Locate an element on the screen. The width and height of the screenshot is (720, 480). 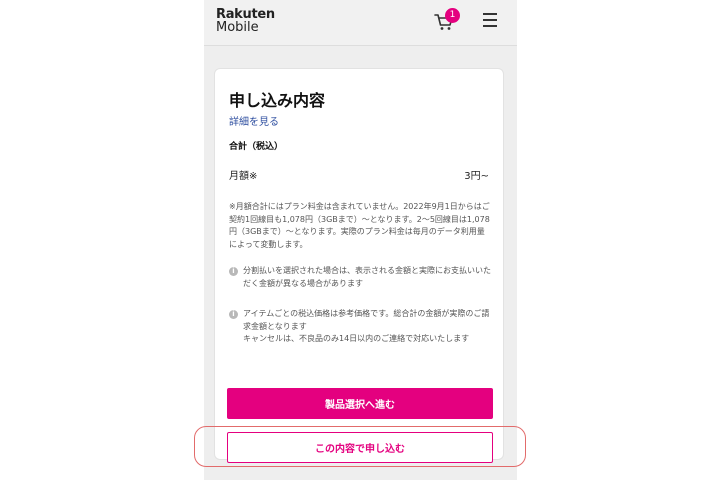
total-label: 合計（税込） is located at coordinates (256, 147).